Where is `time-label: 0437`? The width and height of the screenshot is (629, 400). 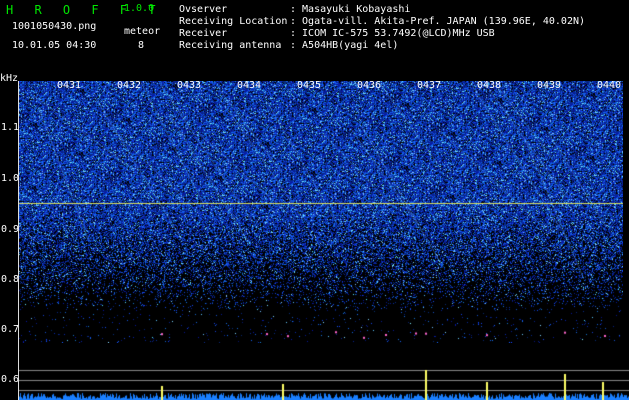
time-label: 0437 is located at coordinates (429, 85).